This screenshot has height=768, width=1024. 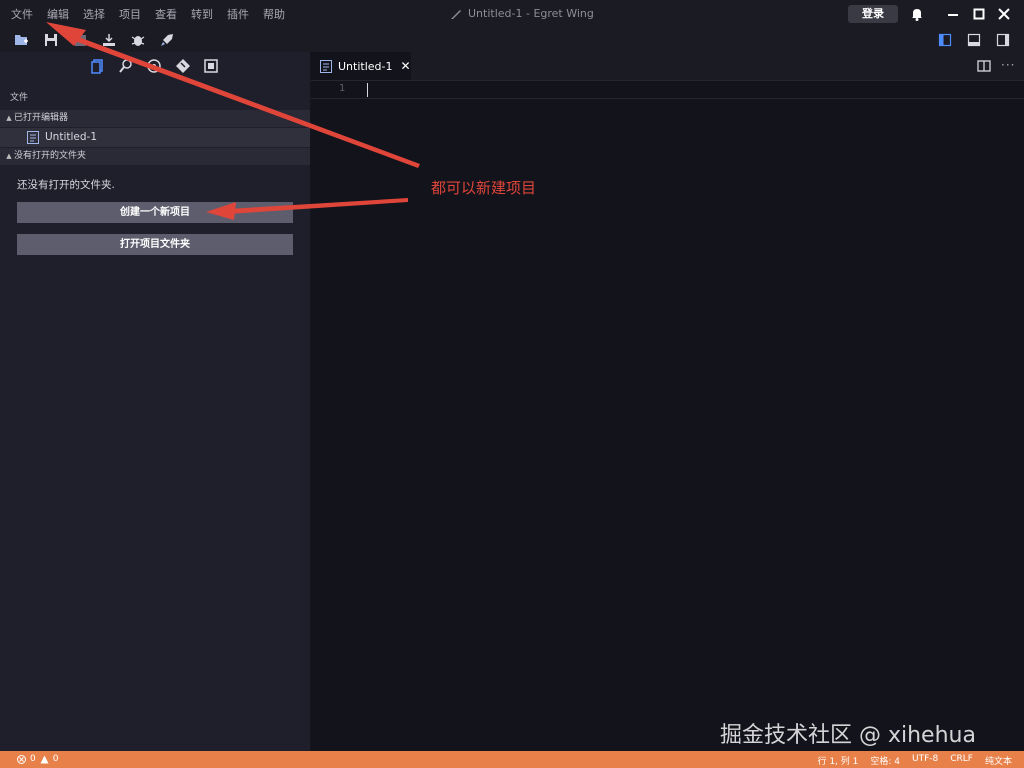 I want to click on line-ending: CRLF, so click(x=961, y=760).